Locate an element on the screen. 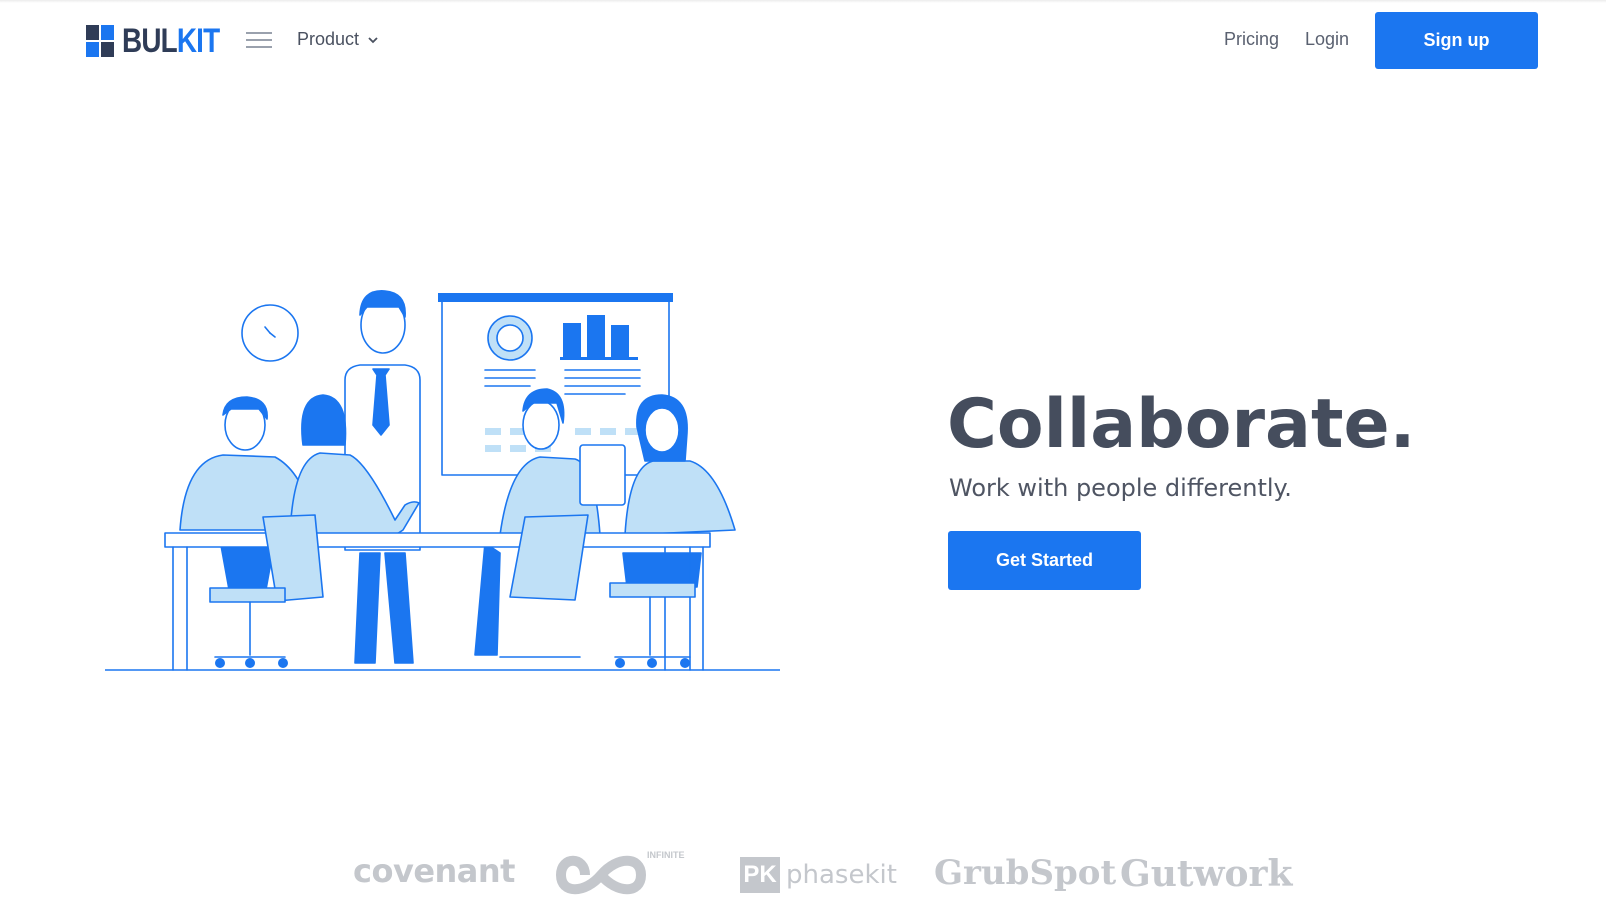 This screenshot has width=1606, height=909. signup-button: Sign up is located at coordinates (1456, 40).